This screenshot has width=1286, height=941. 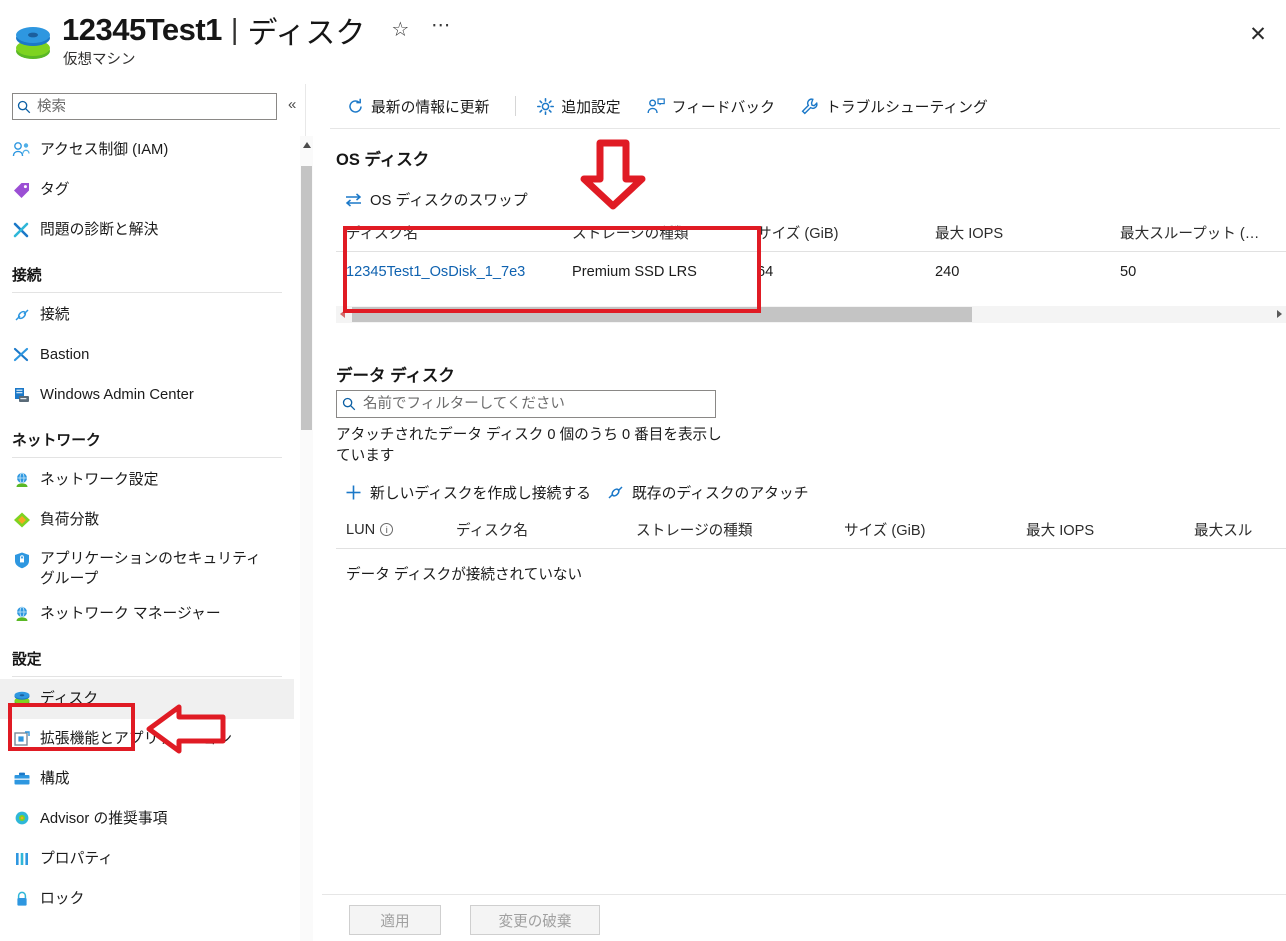 What do you see at coordinates (396, 530) in the screenshot?
I see `column-header-lun: LUN i` at bounding box center [396, 530].